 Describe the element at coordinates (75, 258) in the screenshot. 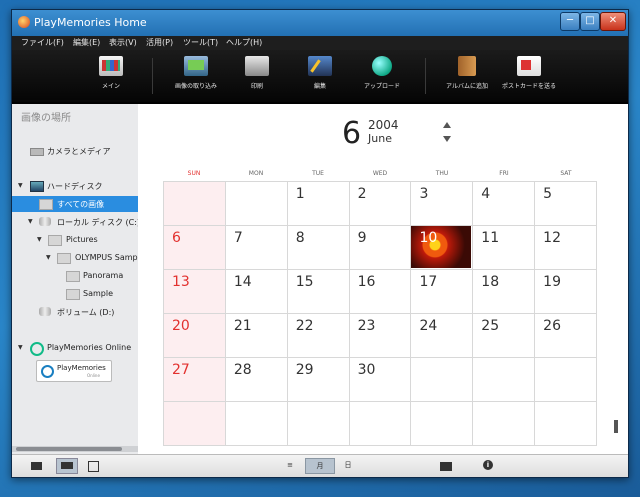

I see `sidebar-item-olympus-sample: ▼ OLYMPUS Sample` at that location.